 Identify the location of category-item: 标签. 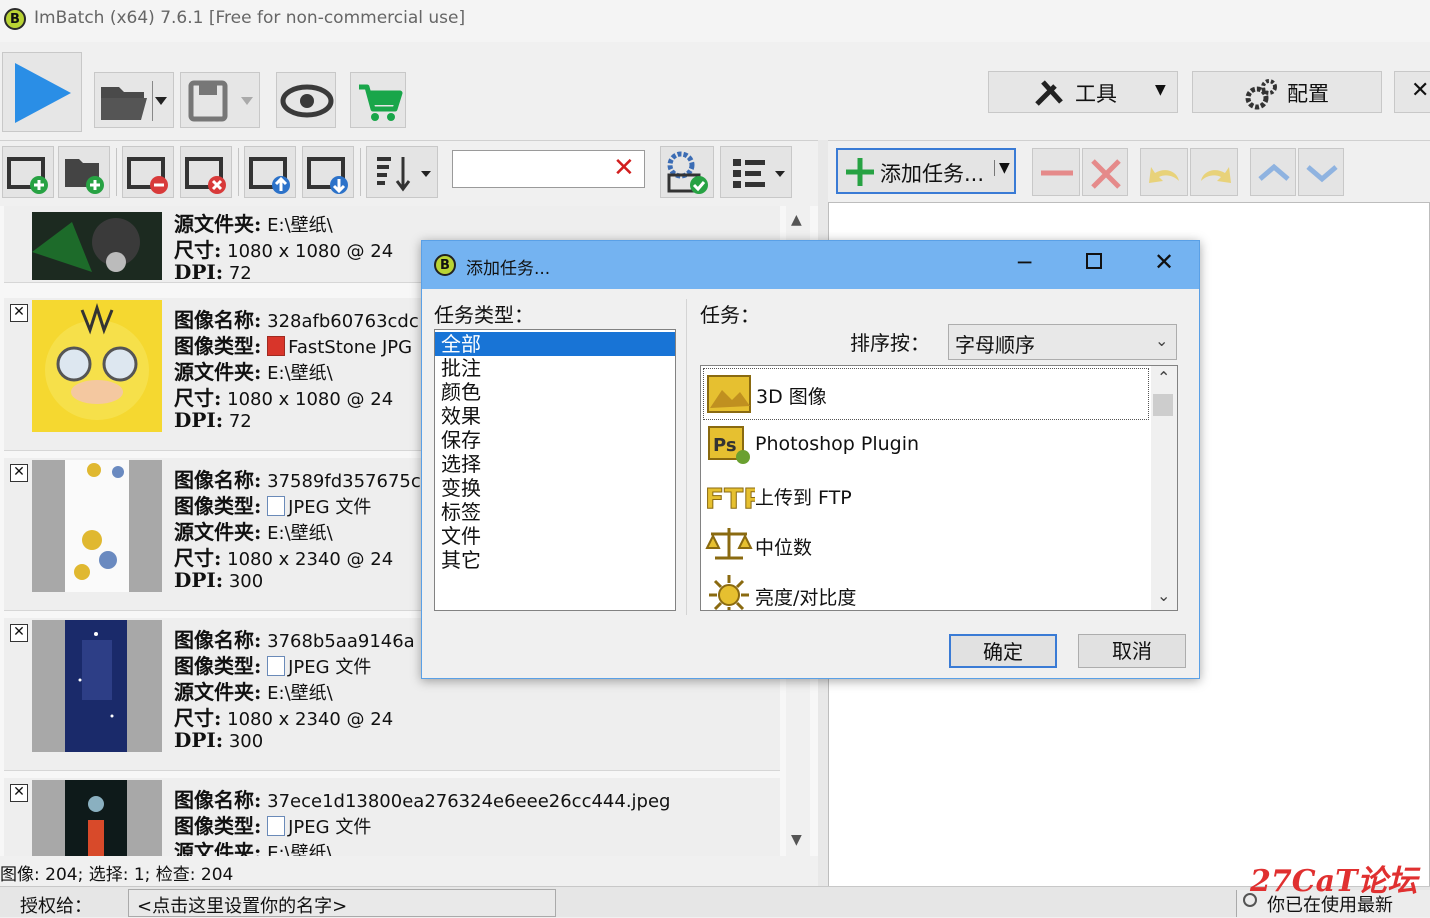
(555, 512).